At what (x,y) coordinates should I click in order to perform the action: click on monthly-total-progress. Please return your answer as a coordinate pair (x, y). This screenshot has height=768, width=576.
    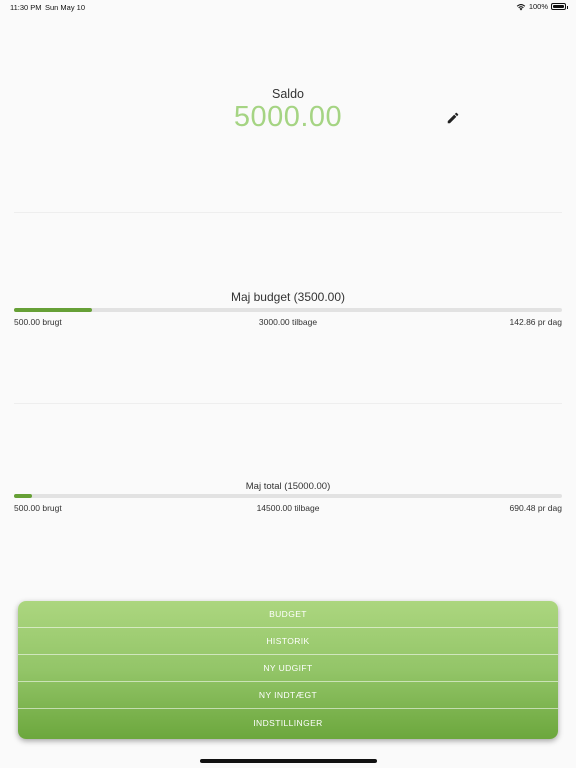
    Looking at the image, I should click on (288, 496).